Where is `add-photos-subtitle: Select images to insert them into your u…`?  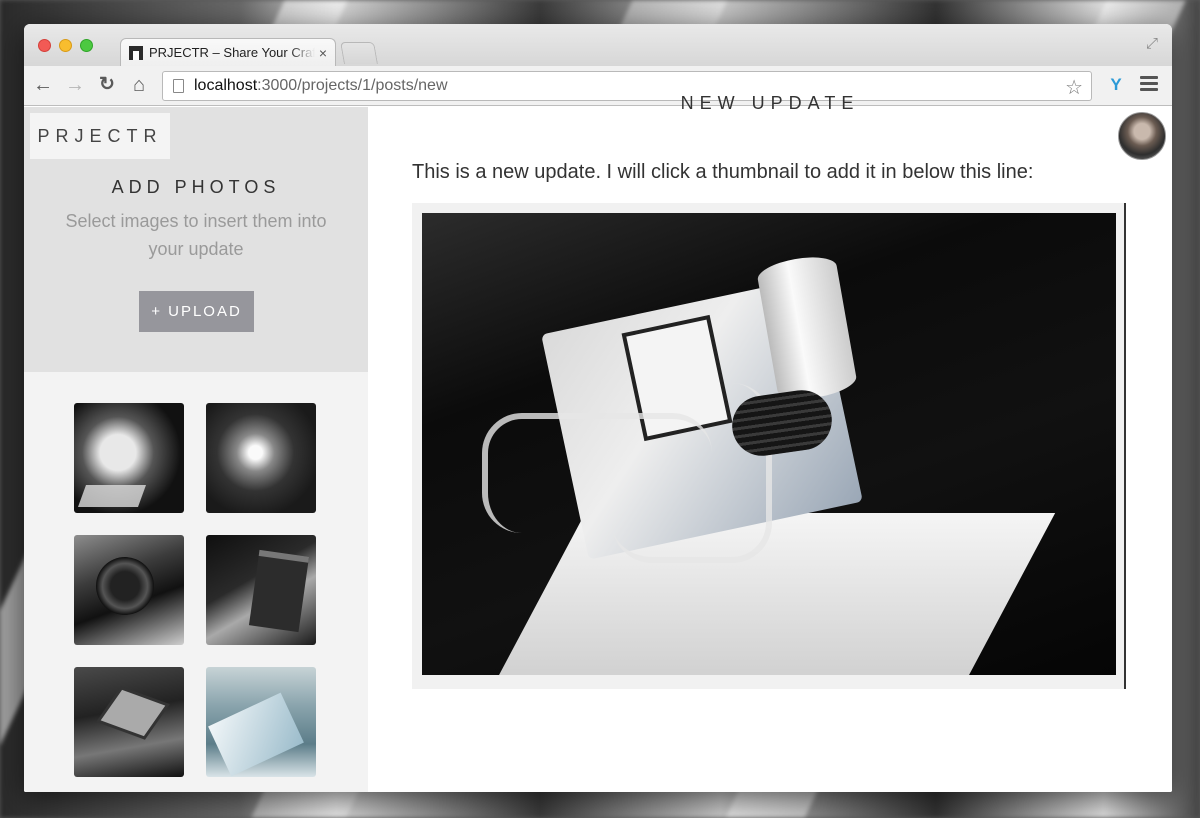
add-photos-subtitle: Select images to insert them into your u… is located at coordinates (196, 235).